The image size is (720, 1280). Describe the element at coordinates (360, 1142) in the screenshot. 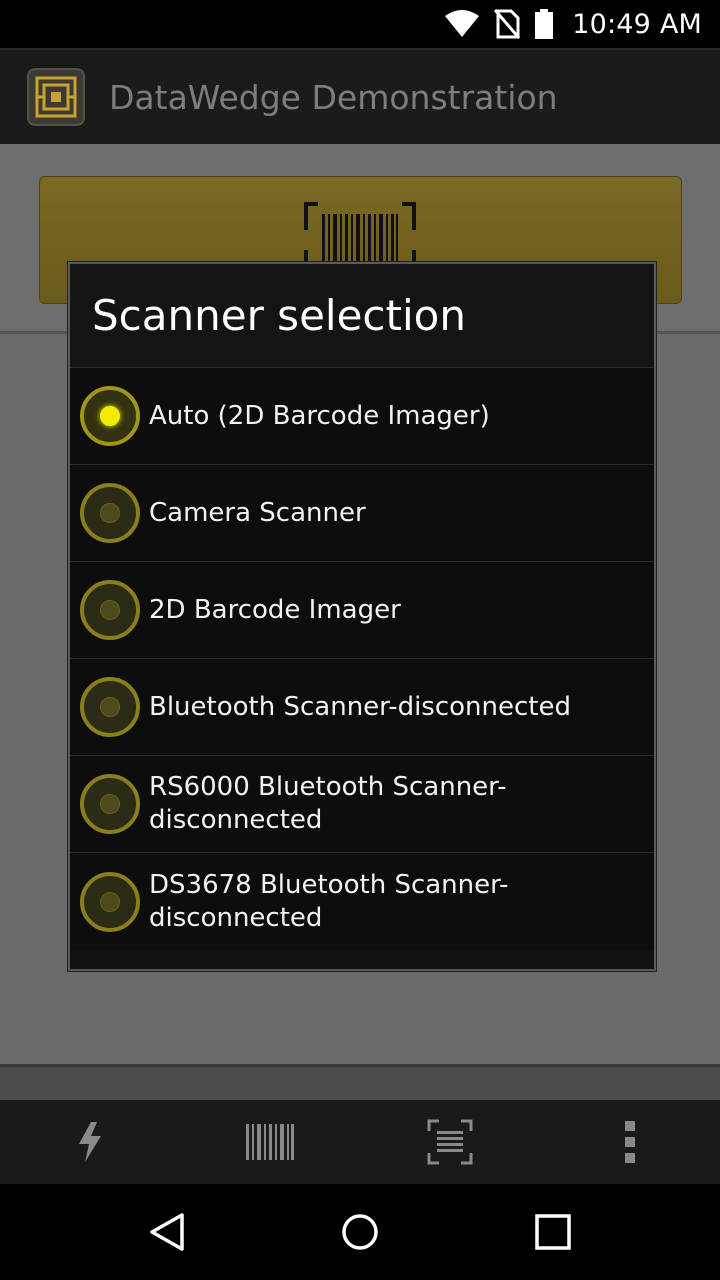

I see `bottom-toolbar` at that location.